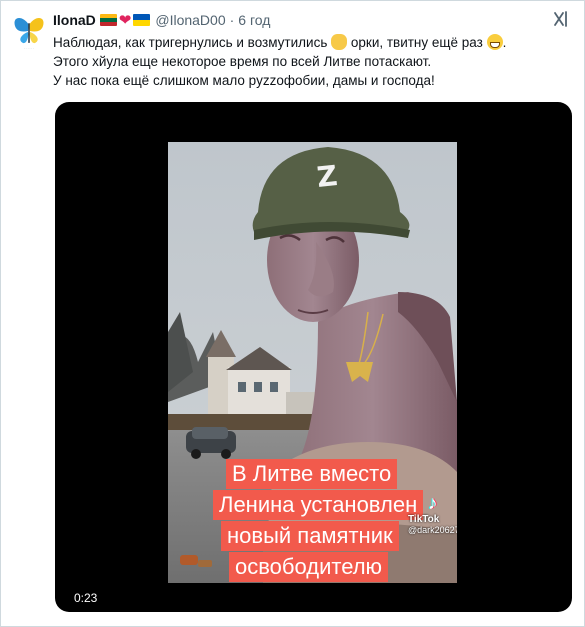 This screenshot has height=627, width=585. Describe the element at coordinates (327, 176) in the screenshot. I see `svg-text: Z` at that location.